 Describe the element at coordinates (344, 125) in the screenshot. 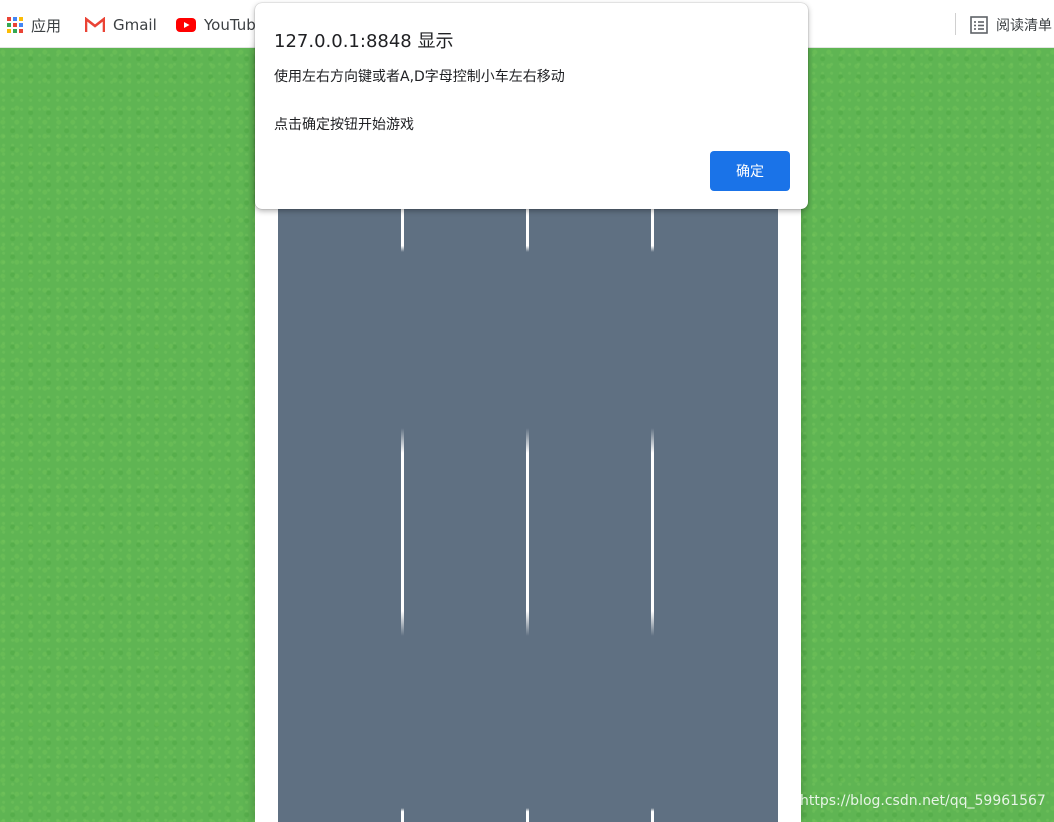

I see `dialog-message-line: 点击确定按钮开始游戏` at that location.